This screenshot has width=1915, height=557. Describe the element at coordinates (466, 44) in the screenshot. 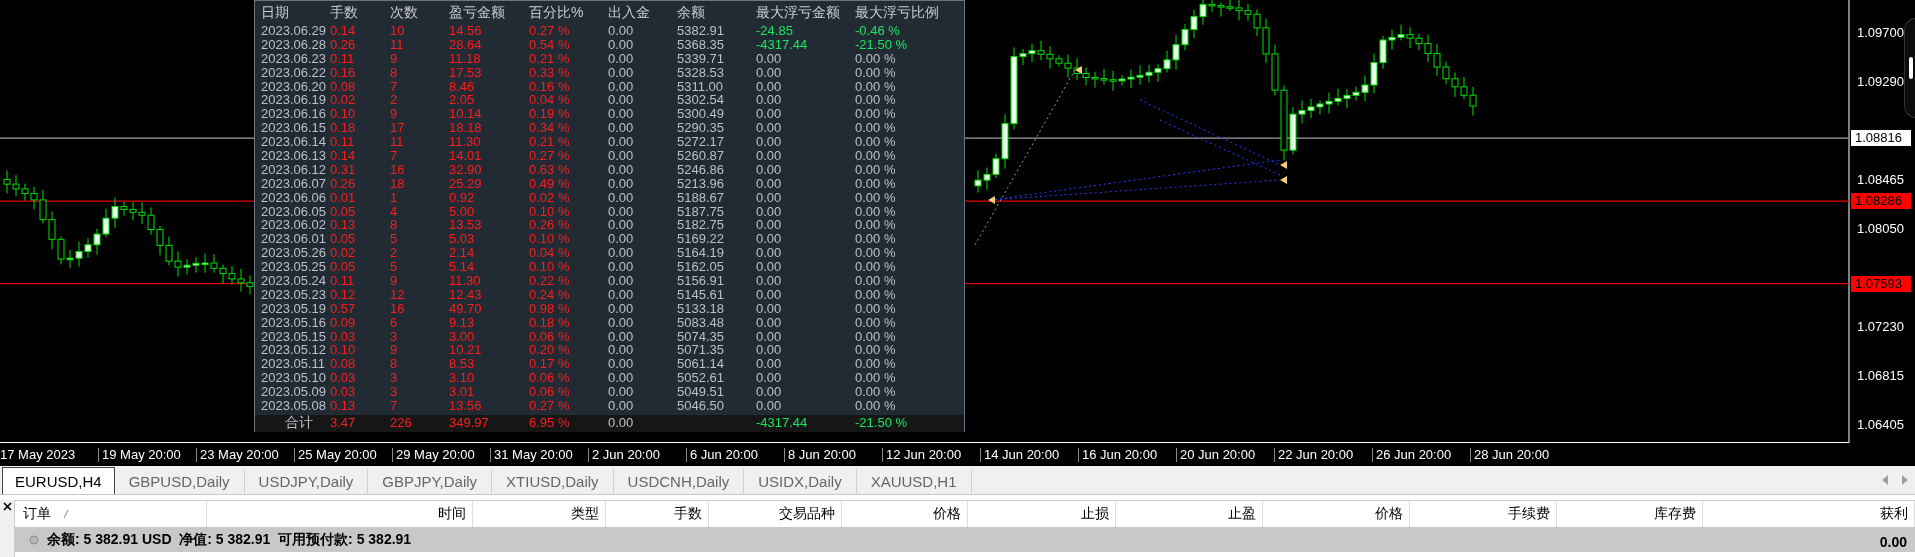

I see `table-cell-text: 28.64` at that location.